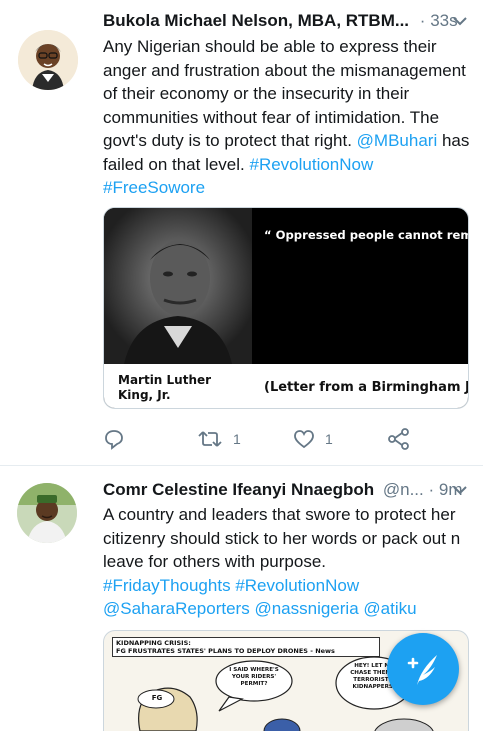  I want to click on like-icon, so click(304, 439).